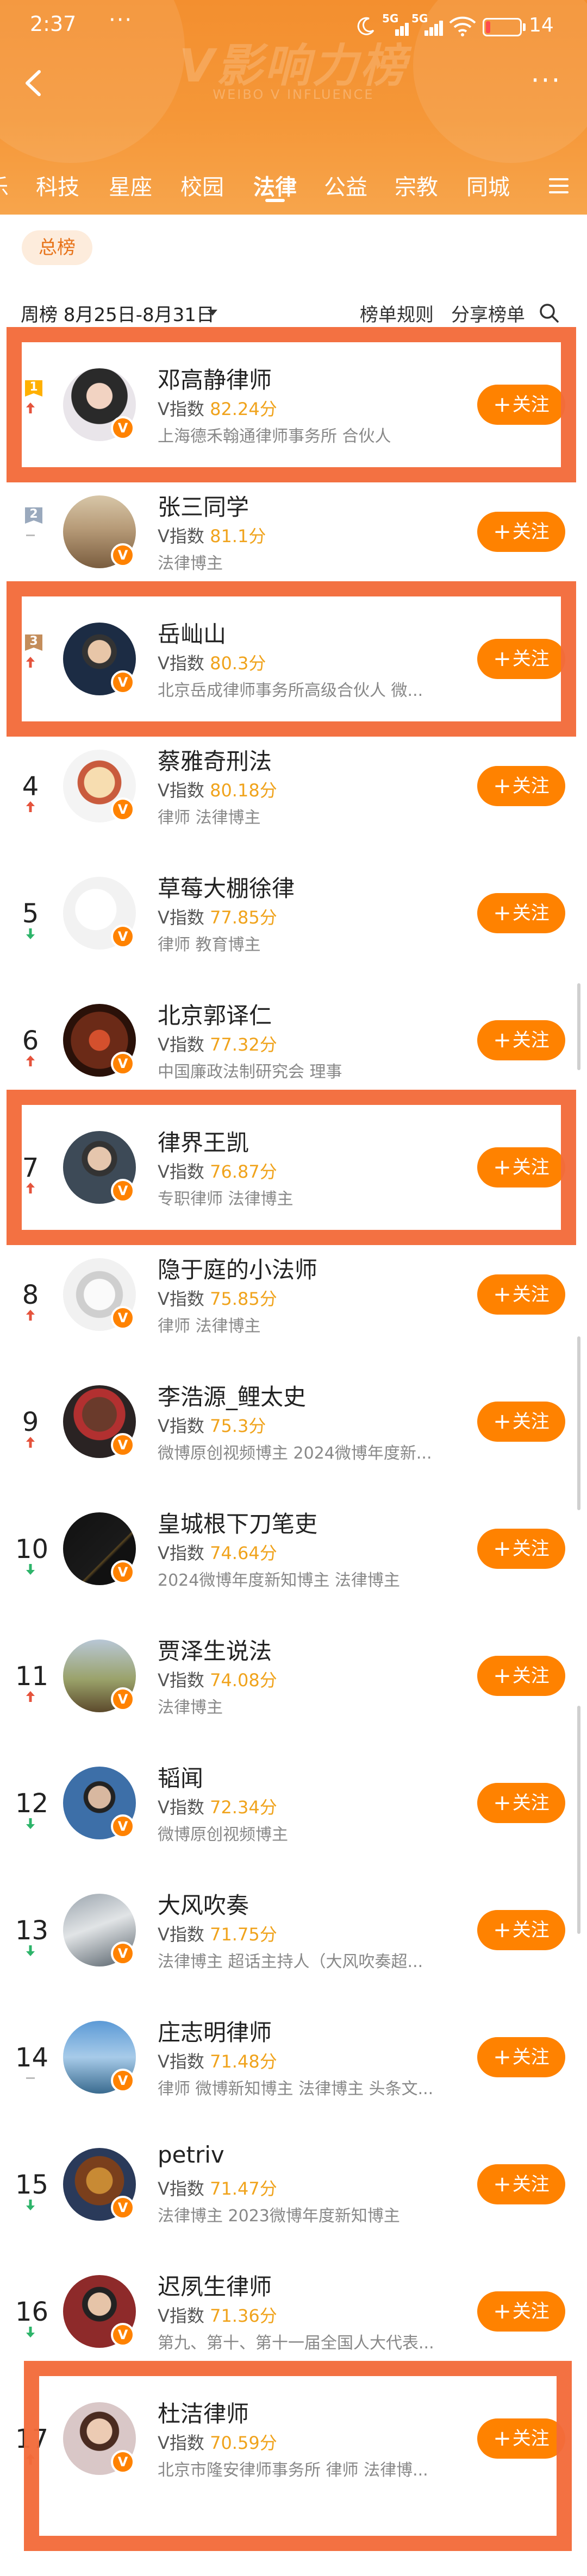 Image resolution: width=587 pixels, height=2576 pixels. What do you see at coordinates (210, 944) in the screenshot?
I see `user-description: 律师 教育博主` at bounding box center [210, 944].